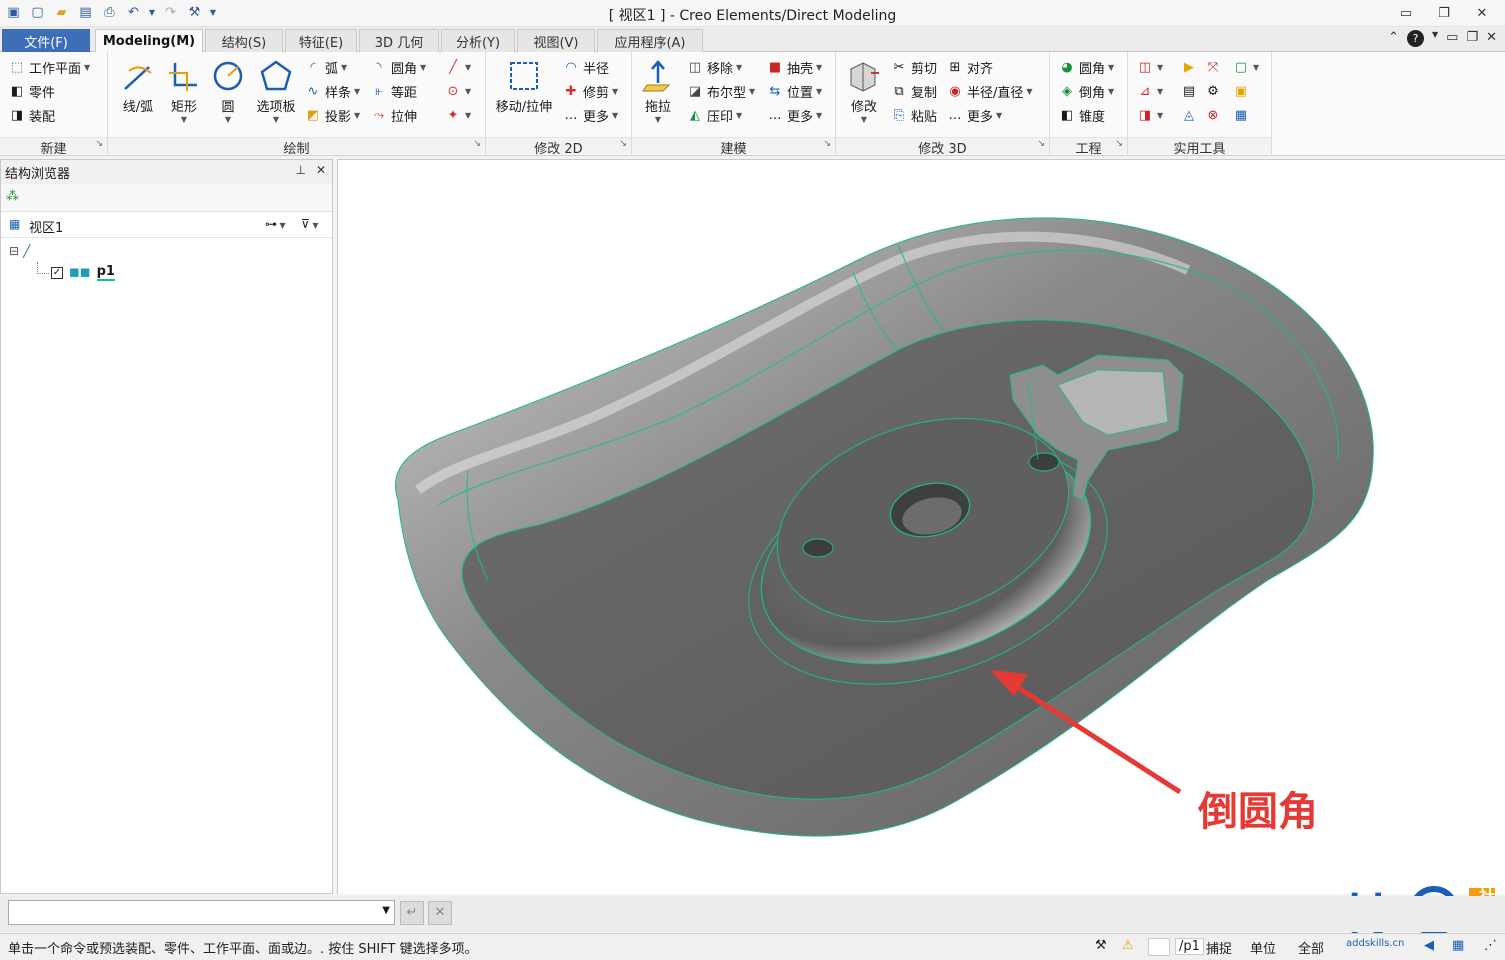 The width and height of the screenshot is (1505, 960). Describe the element at coordinates (1189, 91) in the screenshot. I see `util-5-button: ▤` at that location.